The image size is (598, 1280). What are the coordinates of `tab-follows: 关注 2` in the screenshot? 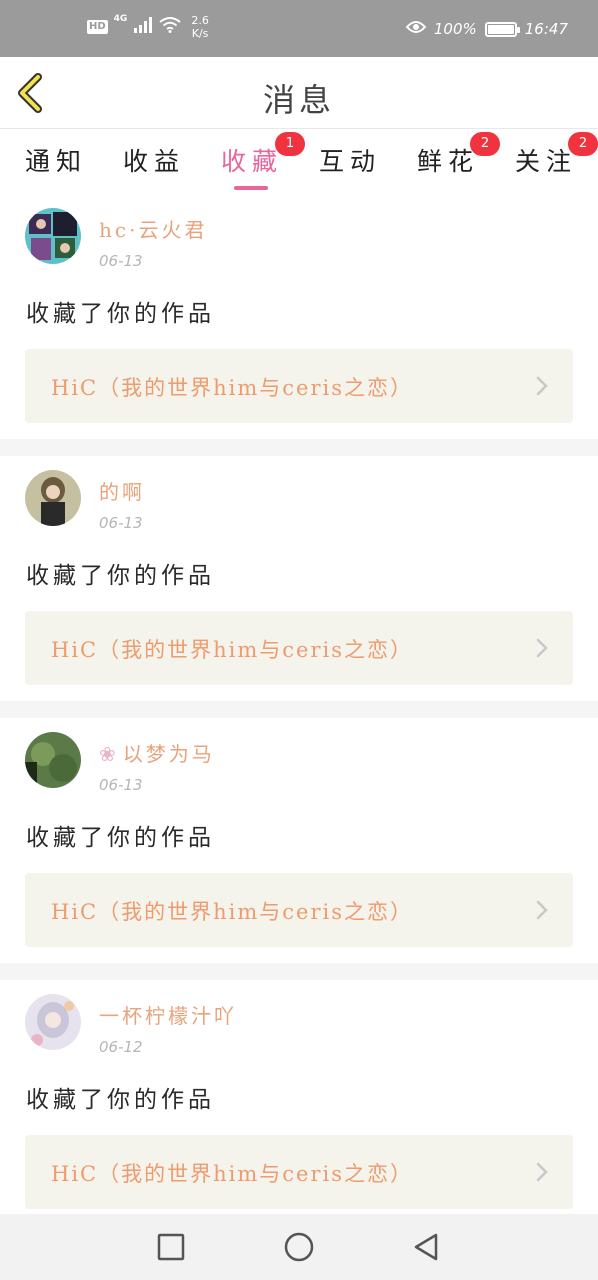 It's located at (556, 155).